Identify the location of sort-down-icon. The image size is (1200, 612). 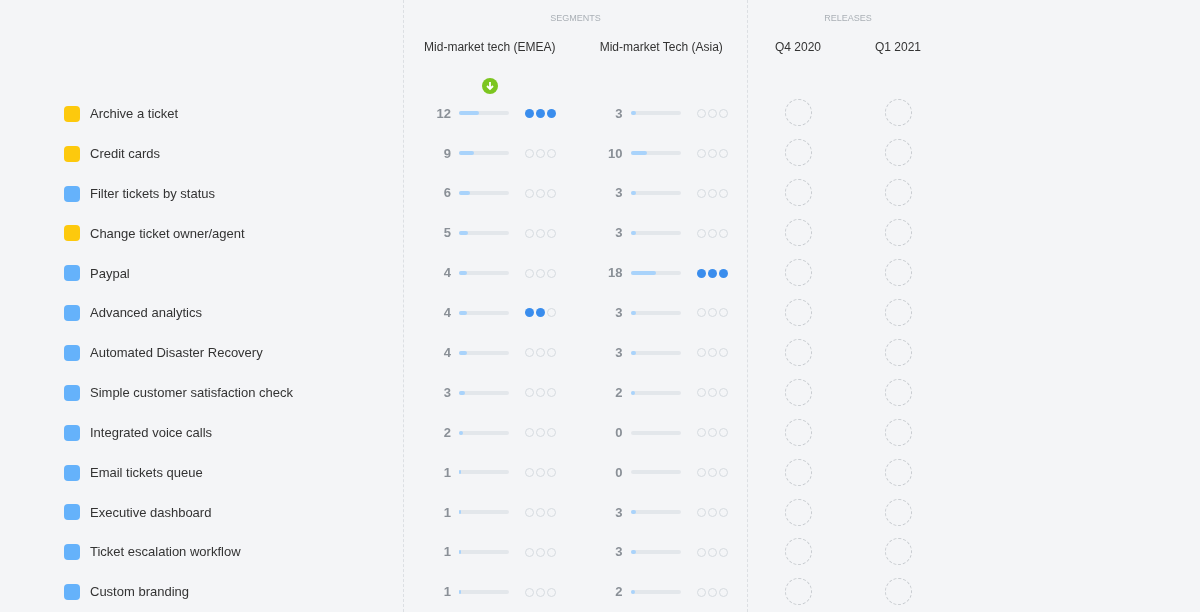
(489, 85).